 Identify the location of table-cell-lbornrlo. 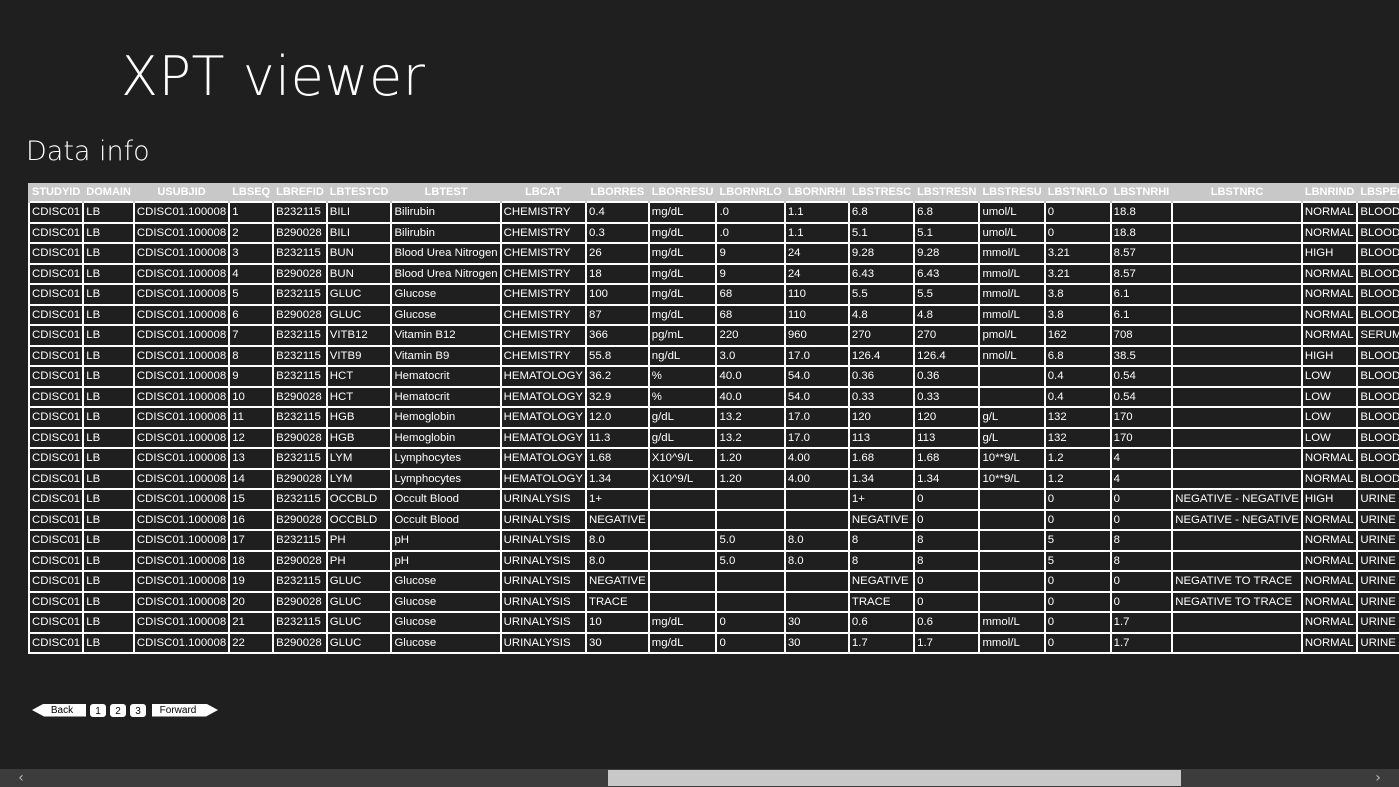
(750, 499).